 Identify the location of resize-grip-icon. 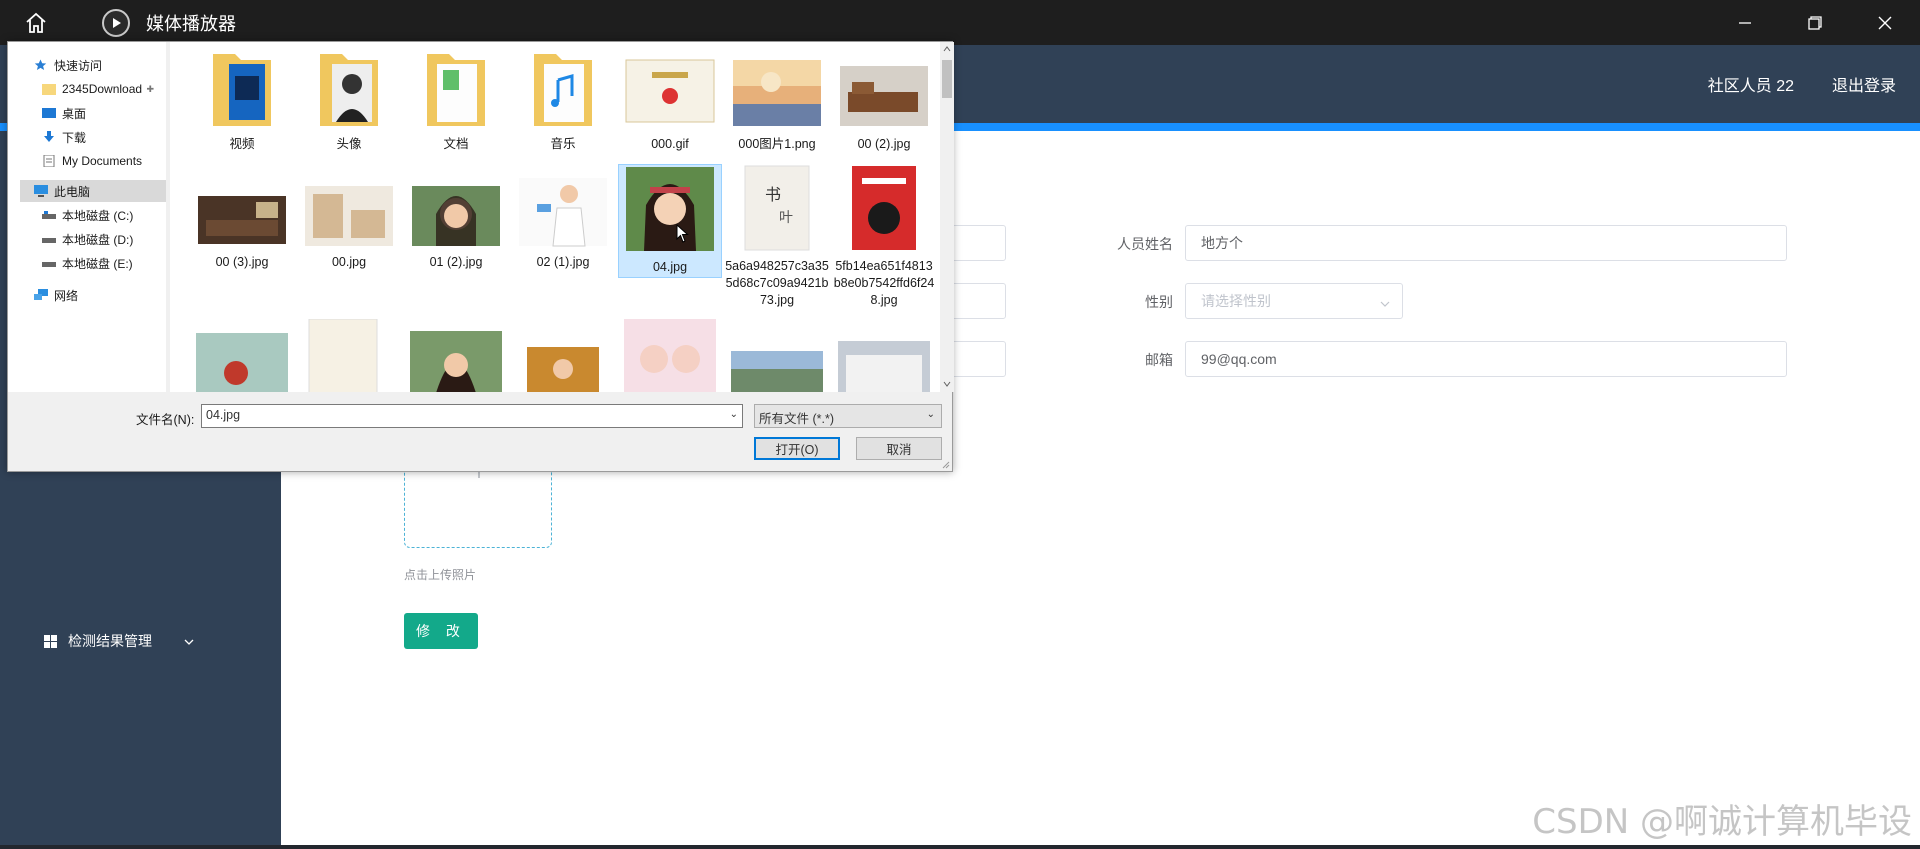
(945, 464).